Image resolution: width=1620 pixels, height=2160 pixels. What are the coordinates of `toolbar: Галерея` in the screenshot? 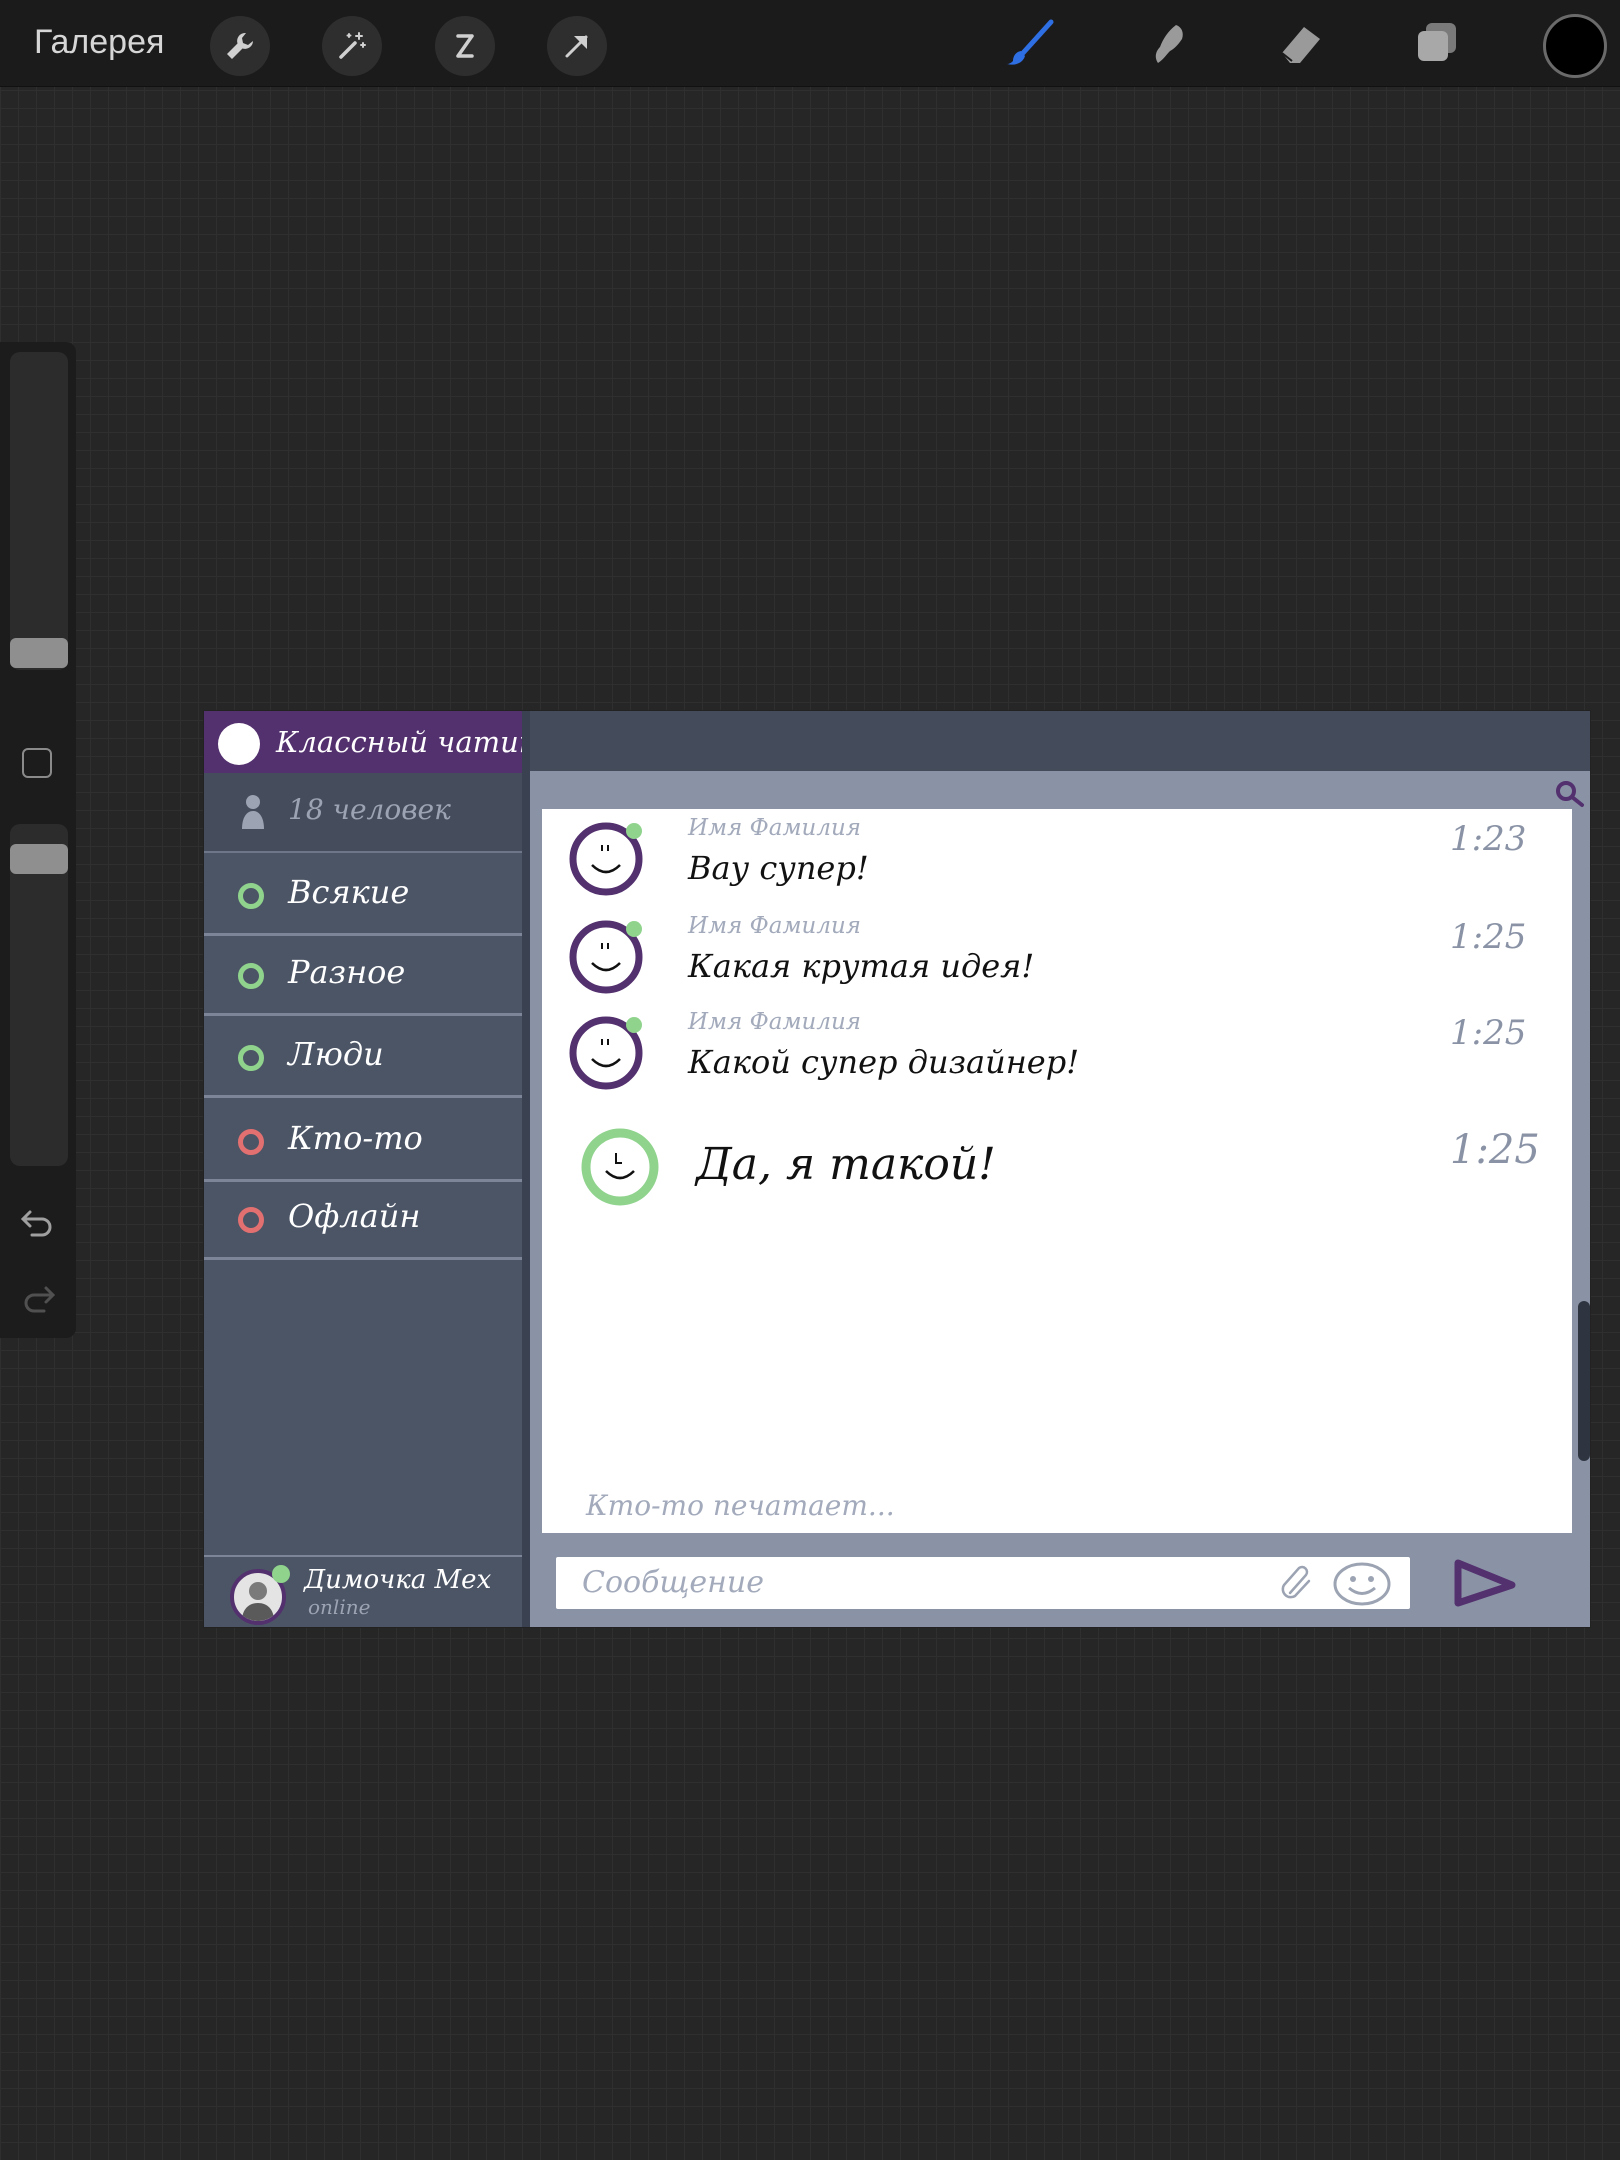 It's located at (810, 43).